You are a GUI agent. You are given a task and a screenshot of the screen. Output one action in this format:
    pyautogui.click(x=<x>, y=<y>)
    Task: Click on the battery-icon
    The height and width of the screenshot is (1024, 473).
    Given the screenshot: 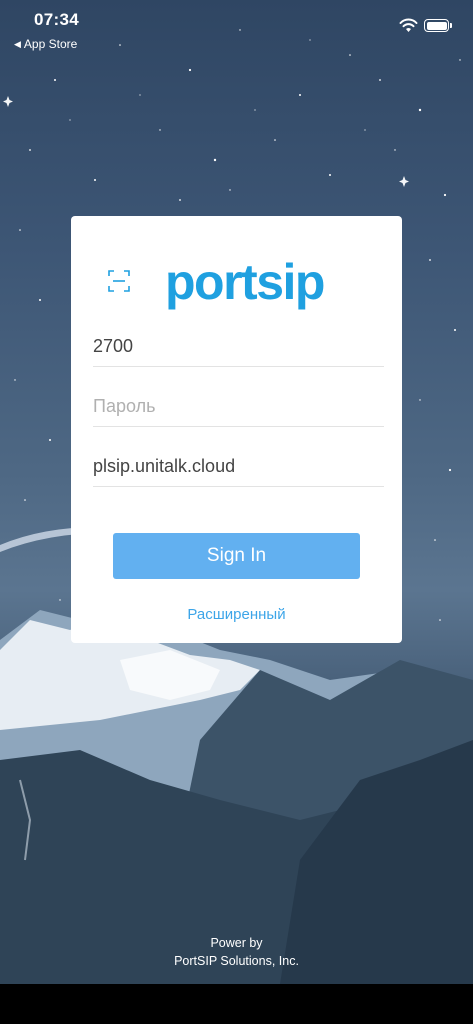 What is the action you would take?
    pyautogui.click(x=436, y=25)
    